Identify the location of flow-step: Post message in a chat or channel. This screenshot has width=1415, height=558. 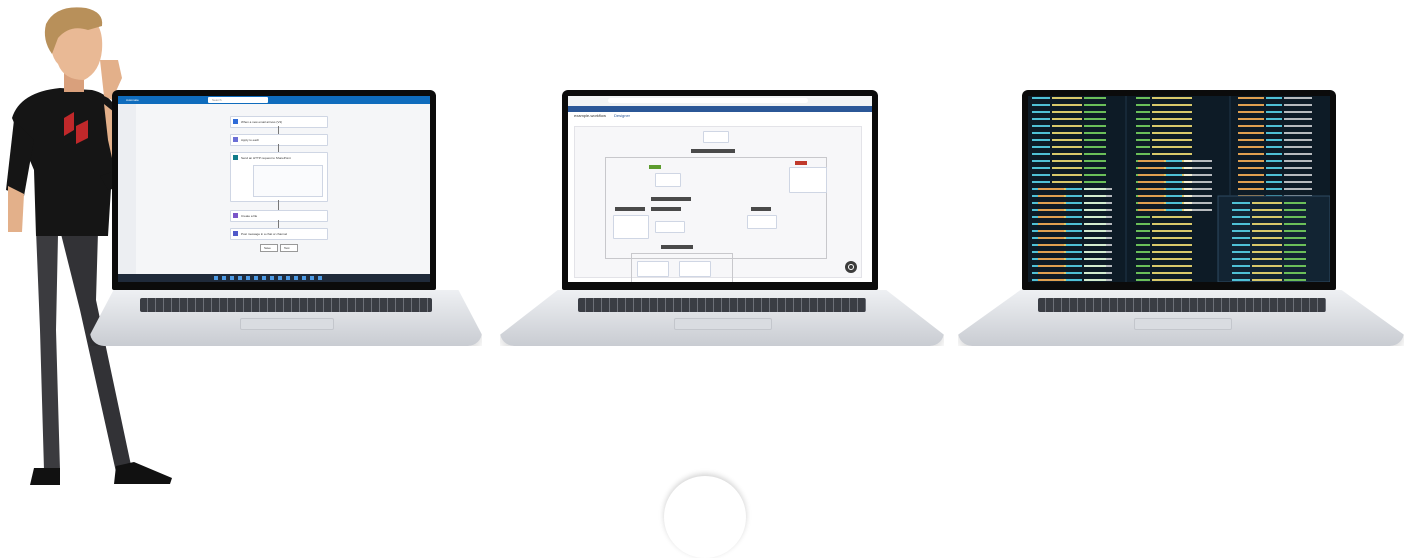
(279, 234).